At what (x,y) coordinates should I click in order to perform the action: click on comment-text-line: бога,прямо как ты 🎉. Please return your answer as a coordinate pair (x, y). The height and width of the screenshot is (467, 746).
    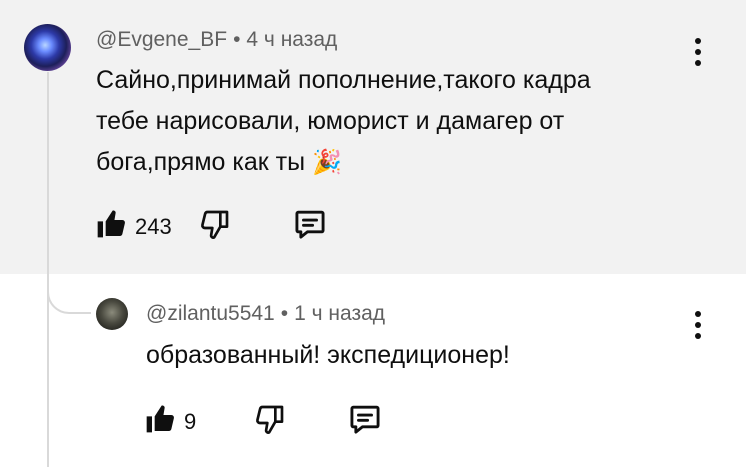
    Looking at the image, I should click on (219, 162).